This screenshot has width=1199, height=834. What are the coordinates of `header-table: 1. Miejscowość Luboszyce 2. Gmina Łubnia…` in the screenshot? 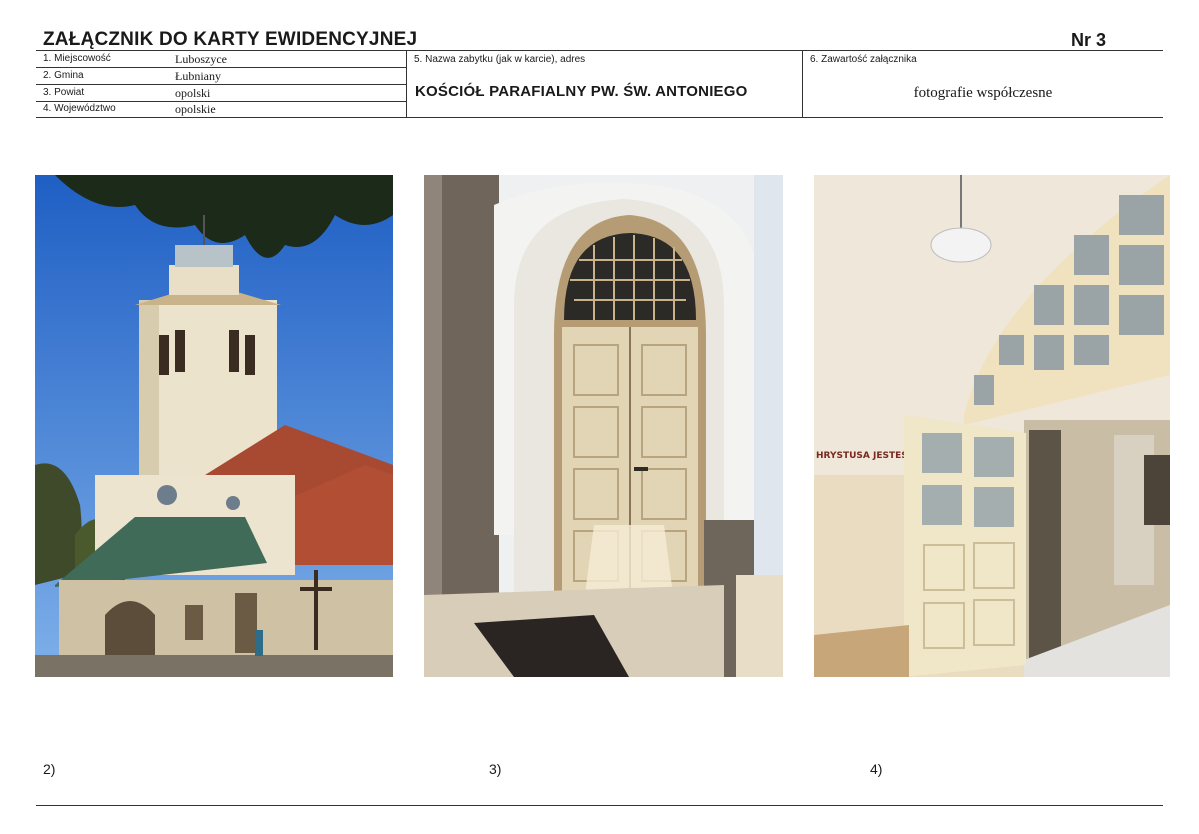 It's located at (599, 84).